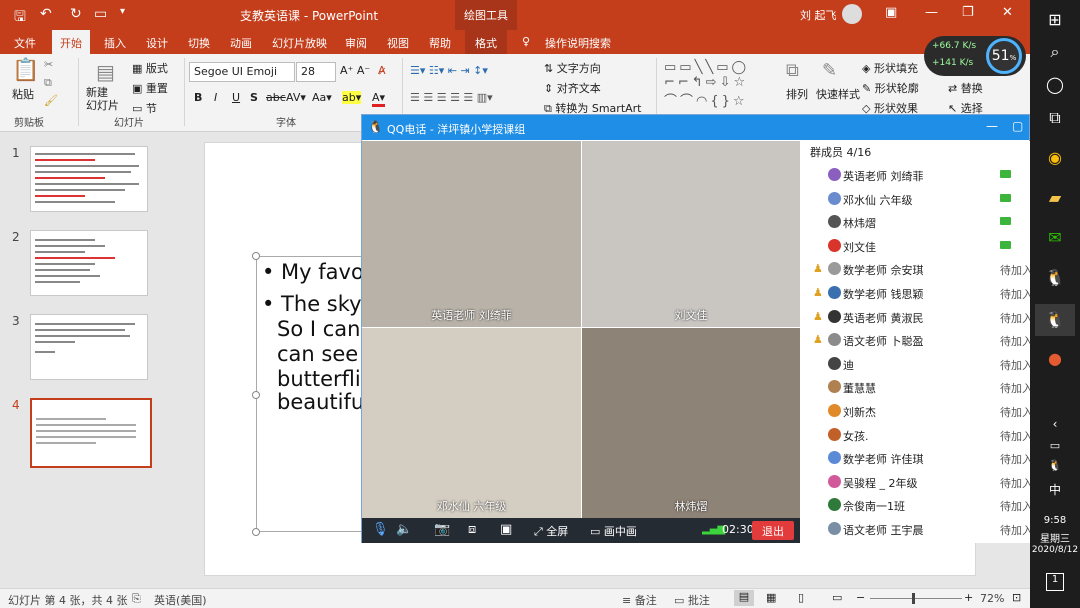 The width and height of the screenshot is (1080, 608). I want to click on notification-center-icon: 1, so click(1055, 582).